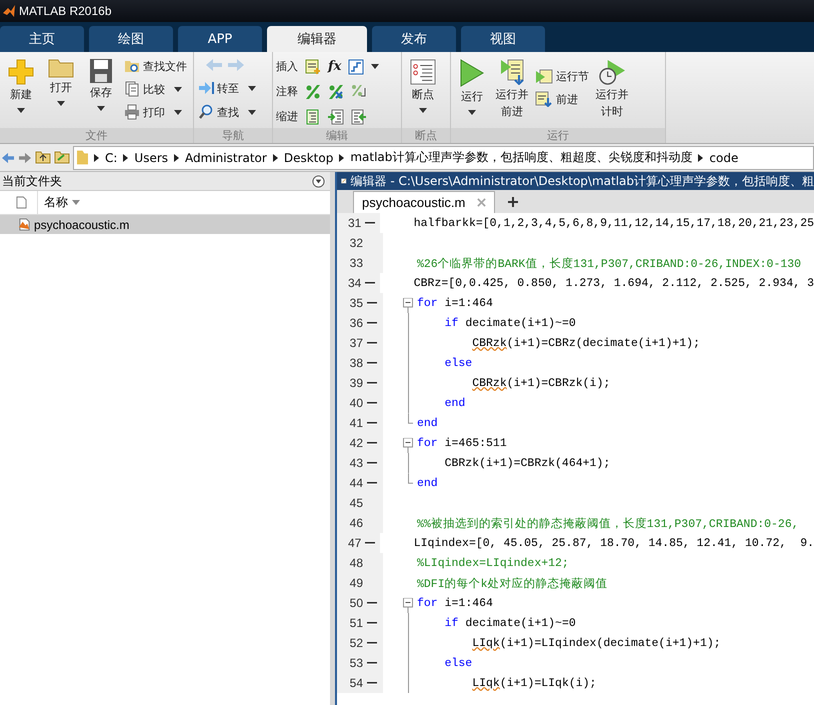  What do you see at coordinates (21, 72) in the screenshot?
I see `plus-icon` at bounding box center [21, 72].